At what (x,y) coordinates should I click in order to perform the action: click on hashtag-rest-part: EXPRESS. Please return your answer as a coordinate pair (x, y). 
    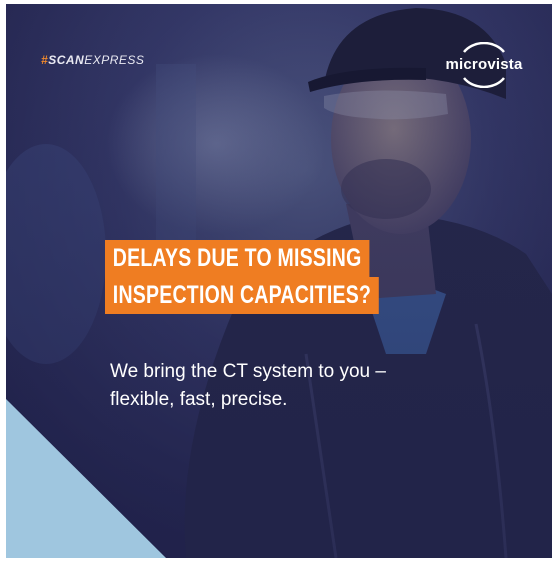
    Looking at the image, I should click on (114, 60).